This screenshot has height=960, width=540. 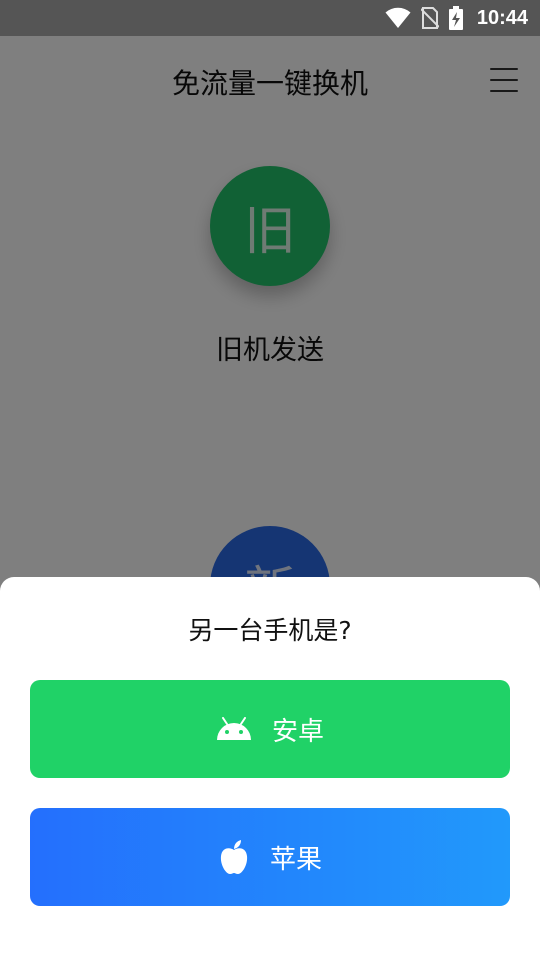 I want to click on apple-label: 苹果, so click(x=295, y=859).